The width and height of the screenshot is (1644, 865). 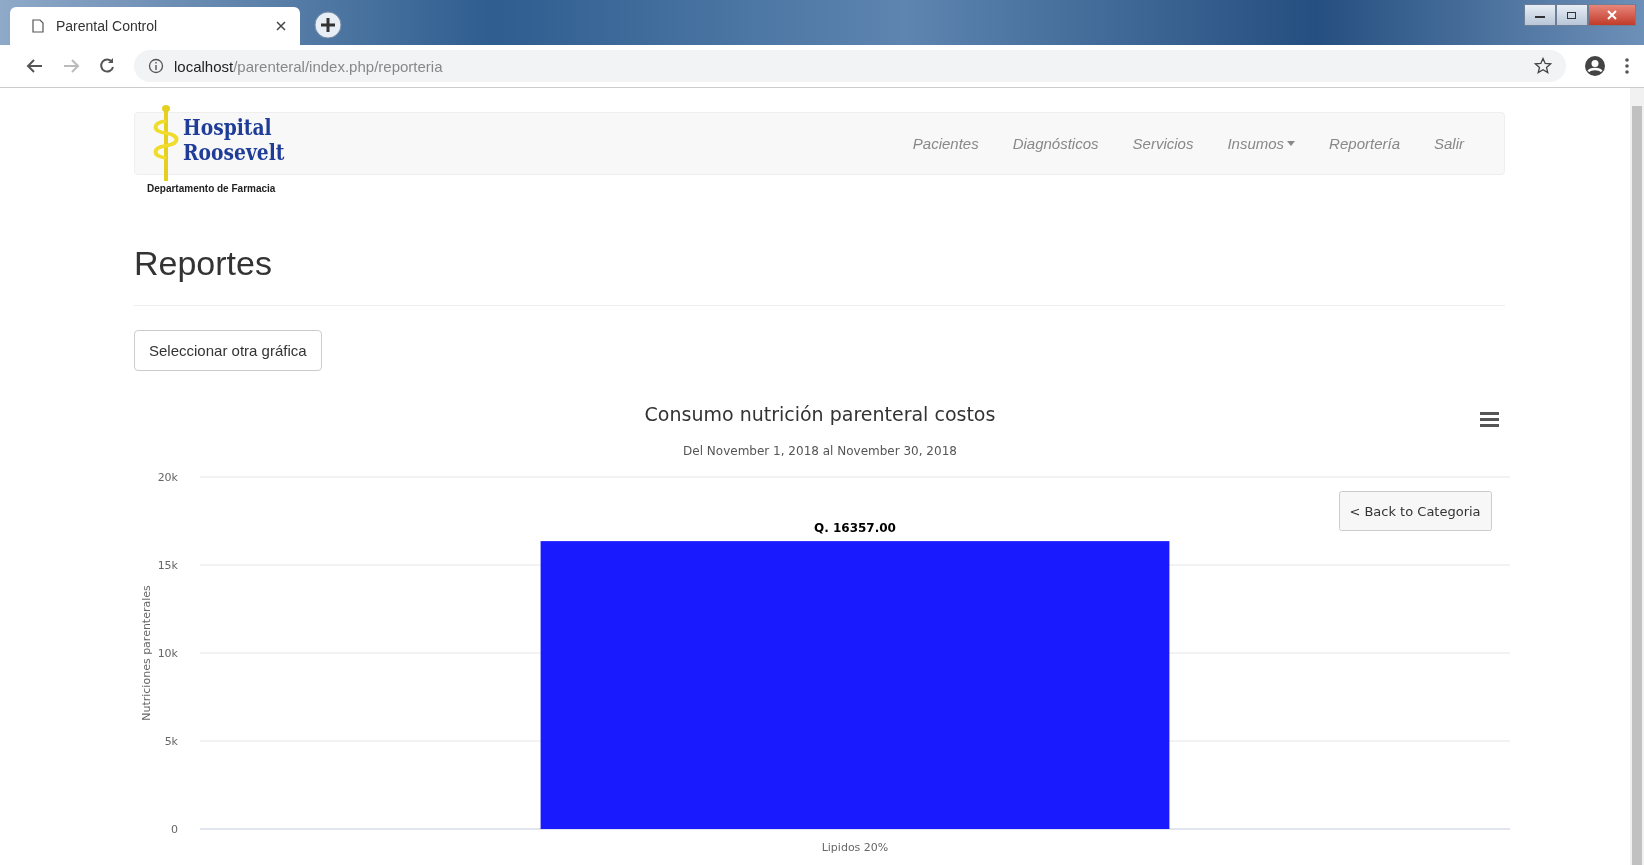 What do you see at coordinates (1163, 143) in the screenshot?
I see `nav-link: Servicios` at bounding box center [1163, 143].